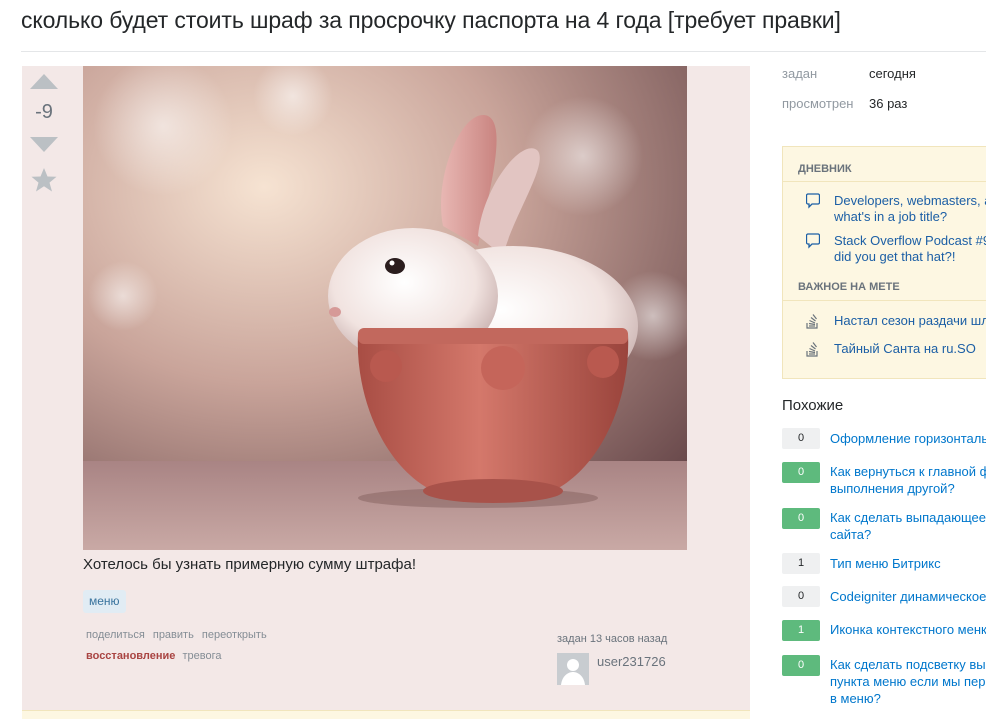  What do you see at coordinates (612, 639) in the screenshot?
I see `asked-time: задан 13 часов назад` at bounding box center [612, 639].